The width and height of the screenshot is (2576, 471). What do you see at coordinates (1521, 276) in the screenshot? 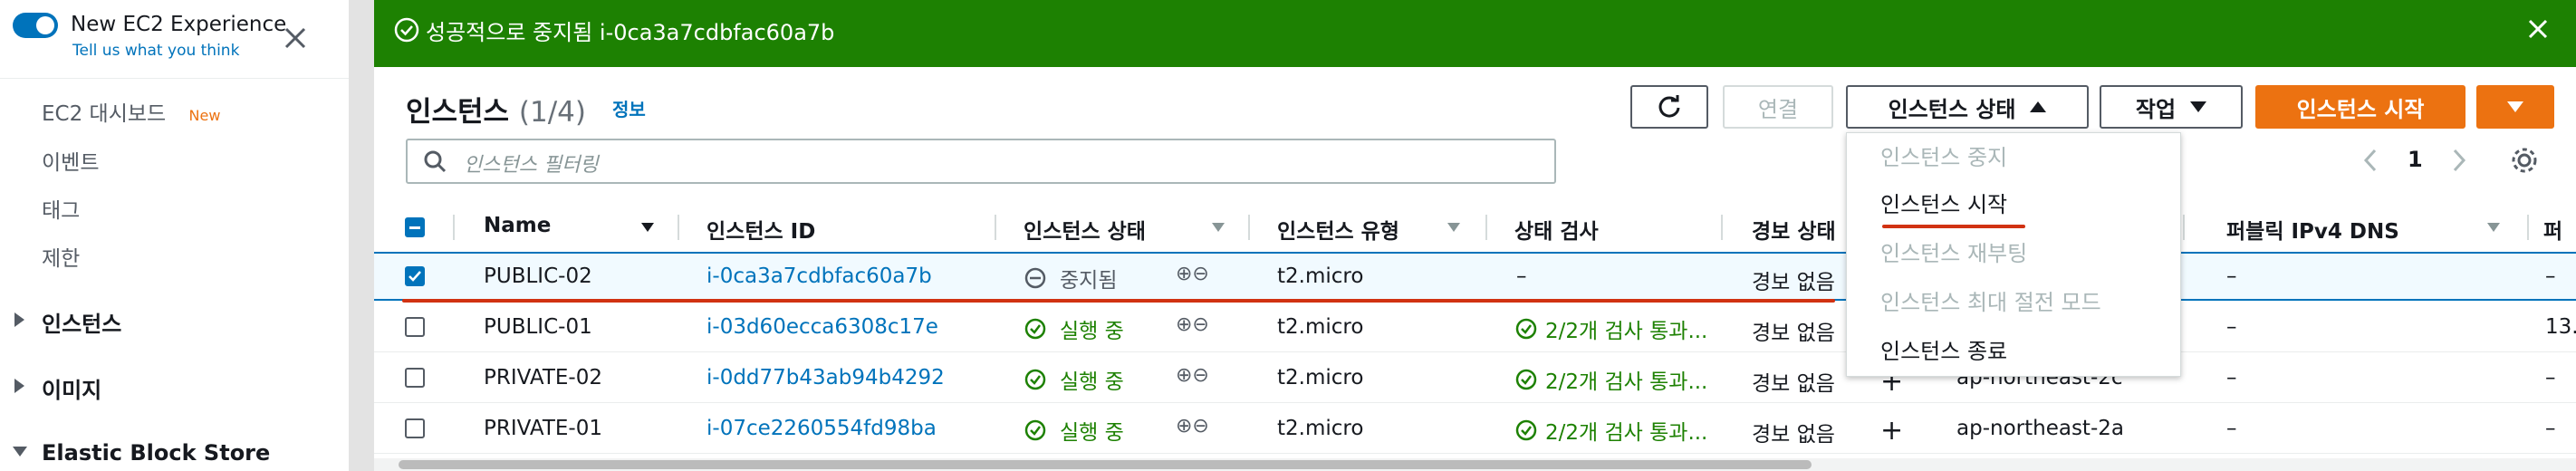
I see `cell-status-check: –` at bounding box center [1521, 276].